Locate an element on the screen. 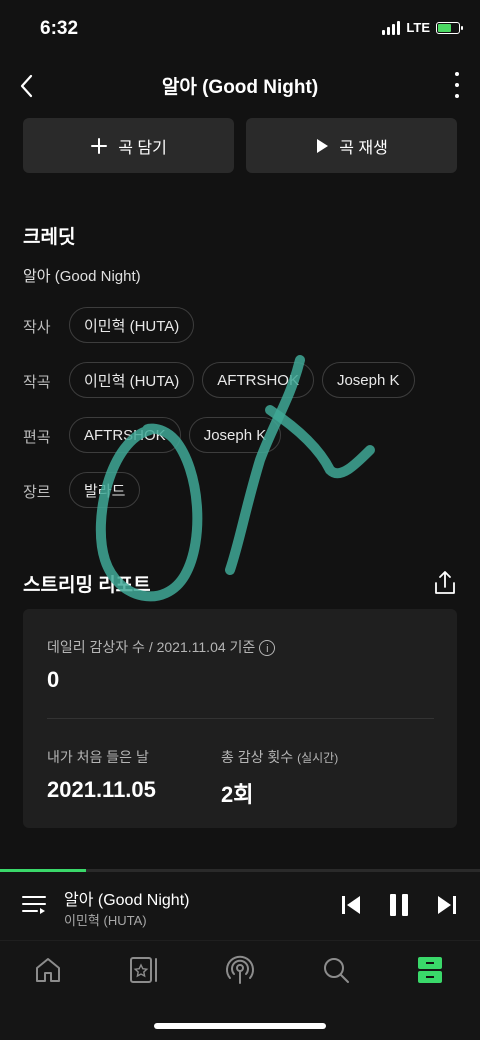 This screenshot has width=480, height=1040. pause-icon is located at coordinates (399, 905).